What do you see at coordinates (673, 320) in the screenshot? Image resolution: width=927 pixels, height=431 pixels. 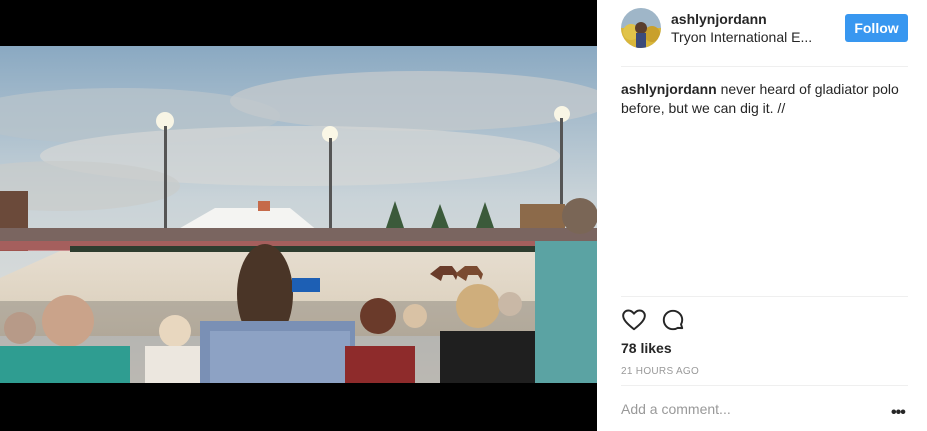 I see `comment-icon` at bounding box center [673, 320].